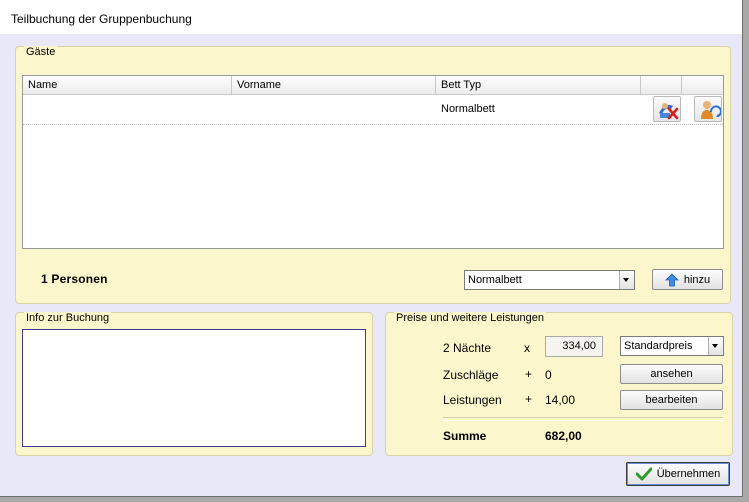 Image resolution: width=749 pixels, height=502 pixels. I want to click on apply-button: Übernehmen, so click(678, 474).